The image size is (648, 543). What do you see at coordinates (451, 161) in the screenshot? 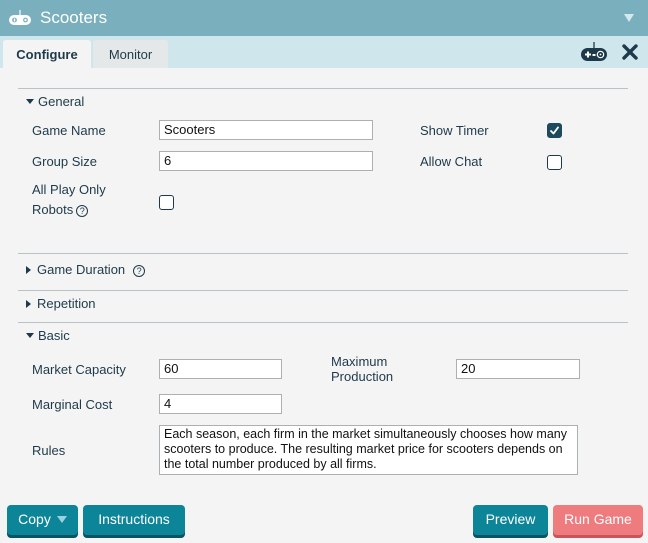
I see `allow-chat-label: Allow Chat` at bounding box center [451, 161].